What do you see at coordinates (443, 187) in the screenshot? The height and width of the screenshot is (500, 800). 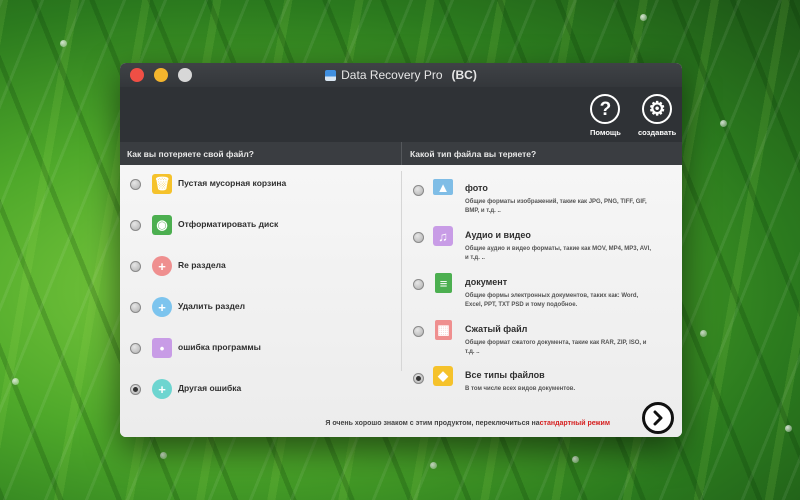 I see `photo-icon: ▲` at bounding box center [443, 187].